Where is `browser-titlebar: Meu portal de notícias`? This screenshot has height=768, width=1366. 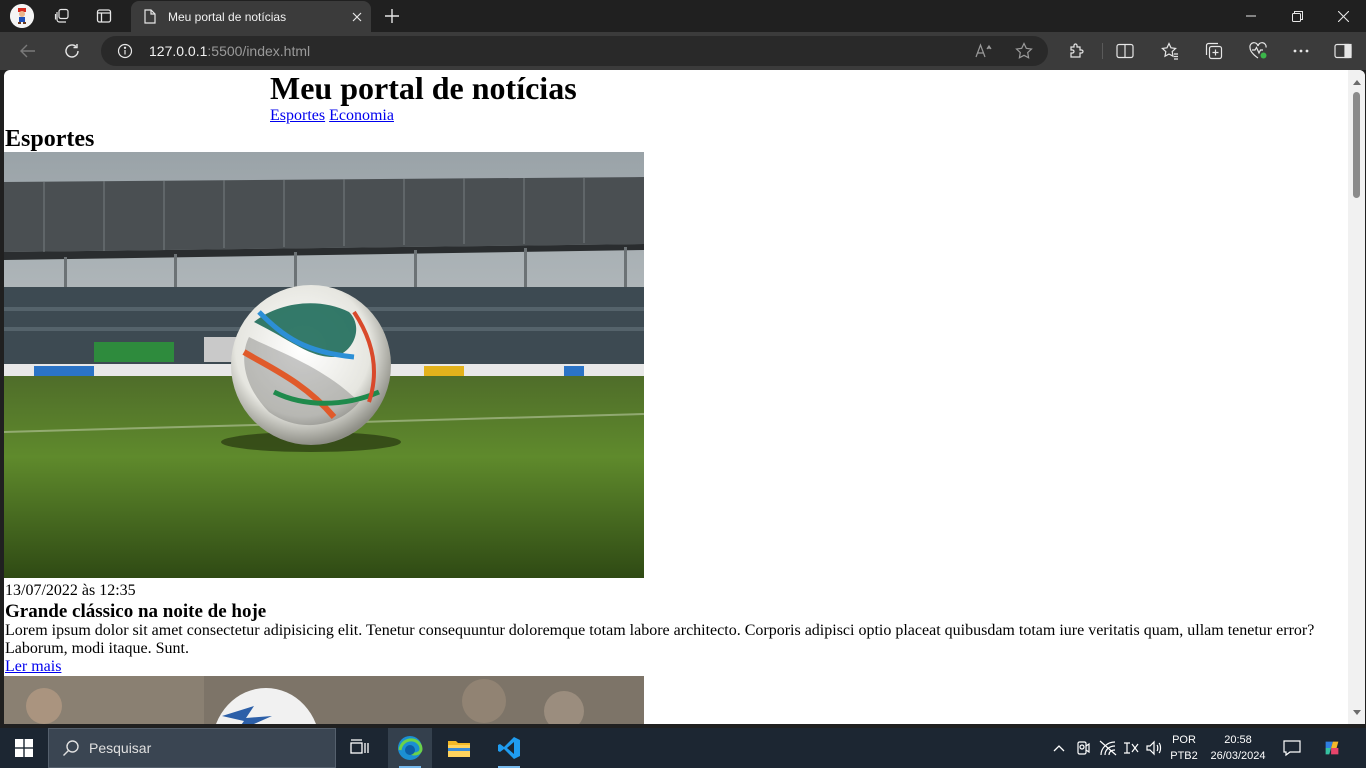
browser-titlebar: Meu portal de notícias is located at coordinates (683, 16).